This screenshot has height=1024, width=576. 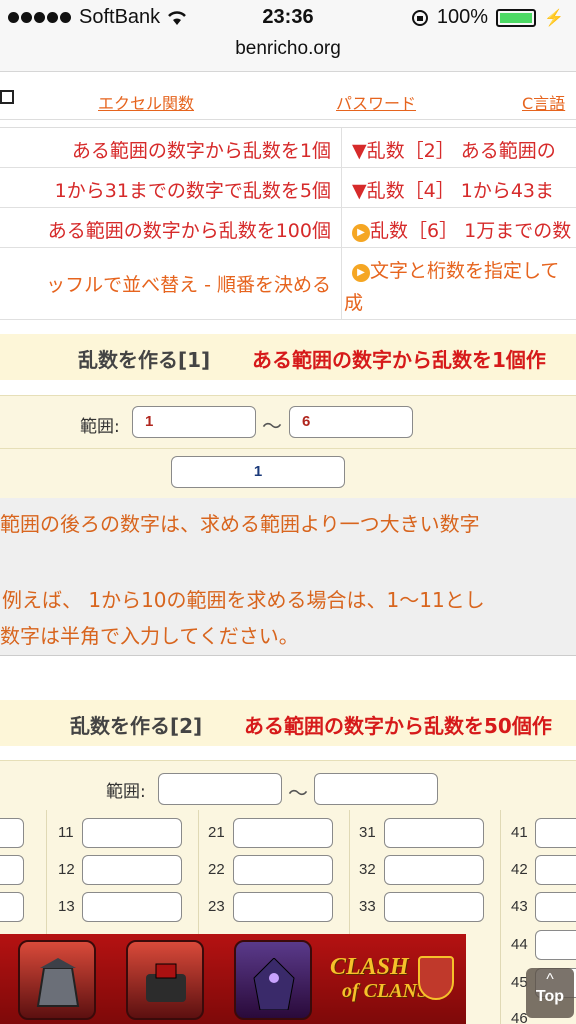 I want to click on grid-number: 22, so click(x=216, y=869).